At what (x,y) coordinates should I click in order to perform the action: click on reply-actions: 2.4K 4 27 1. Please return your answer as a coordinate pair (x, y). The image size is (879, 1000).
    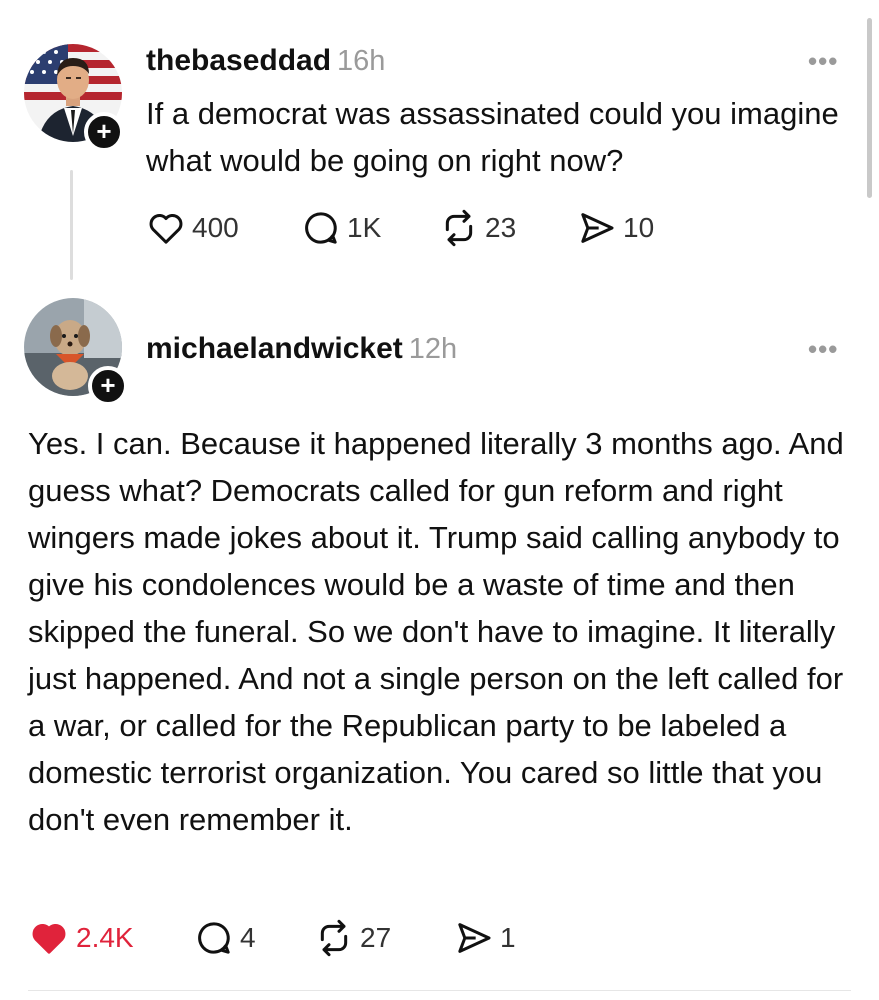
    Looking at the image, I should click on (272, 938).